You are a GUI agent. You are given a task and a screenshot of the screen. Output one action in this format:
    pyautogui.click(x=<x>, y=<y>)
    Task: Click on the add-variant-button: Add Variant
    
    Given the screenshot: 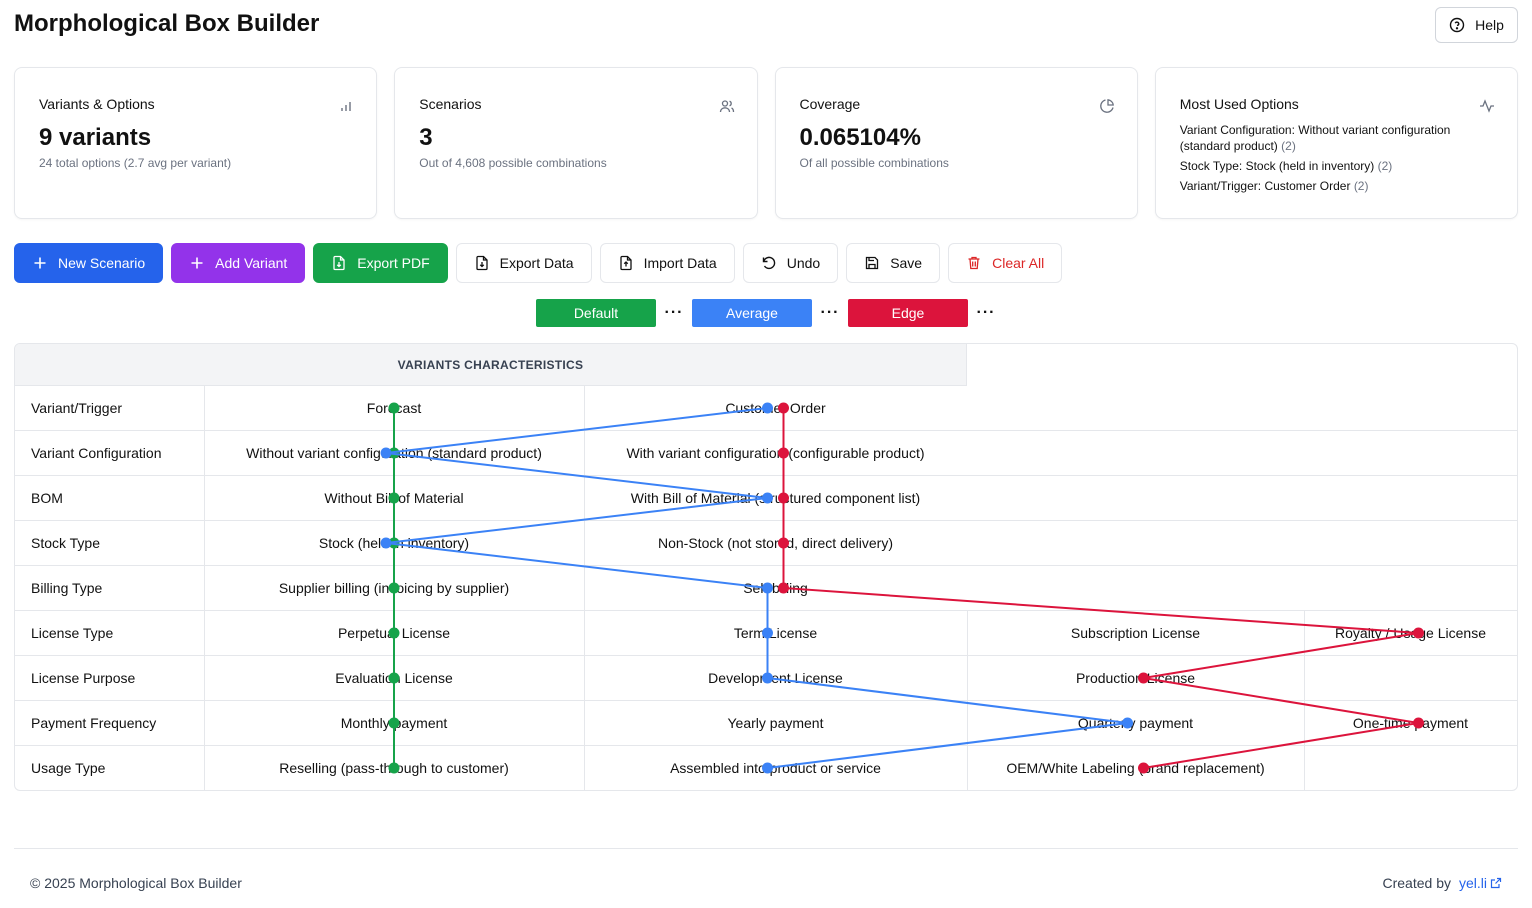 What is the action you would take?
    pyautogui.click(x=238, y=263)
    